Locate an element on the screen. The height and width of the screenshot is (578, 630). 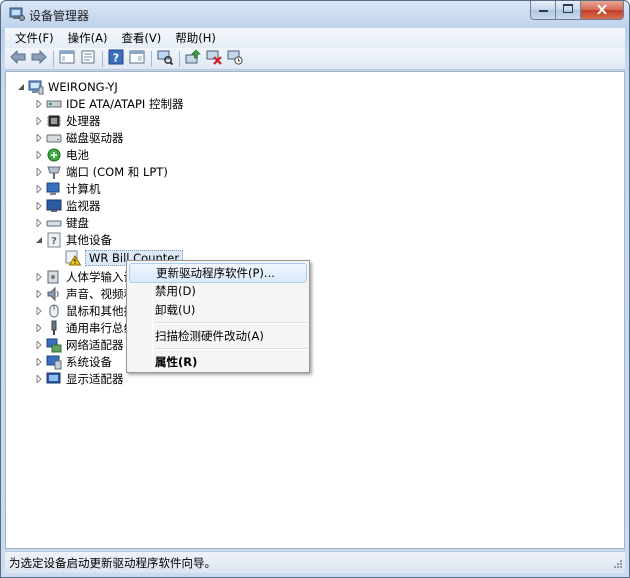
tree-item-ide: IDE ATA/ATAPI 控制器 is located at coordinates (108, 103).